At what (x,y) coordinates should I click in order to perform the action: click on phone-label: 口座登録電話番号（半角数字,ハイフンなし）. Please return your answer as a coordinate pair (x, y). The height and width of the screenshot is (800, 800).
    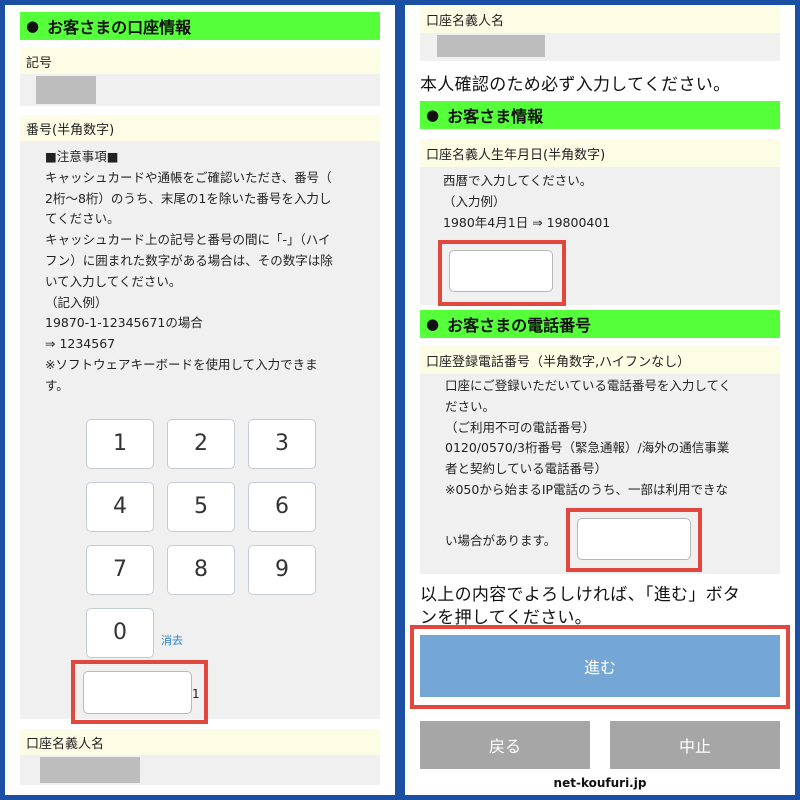
    Looking at the image, I should click on (558, 362).